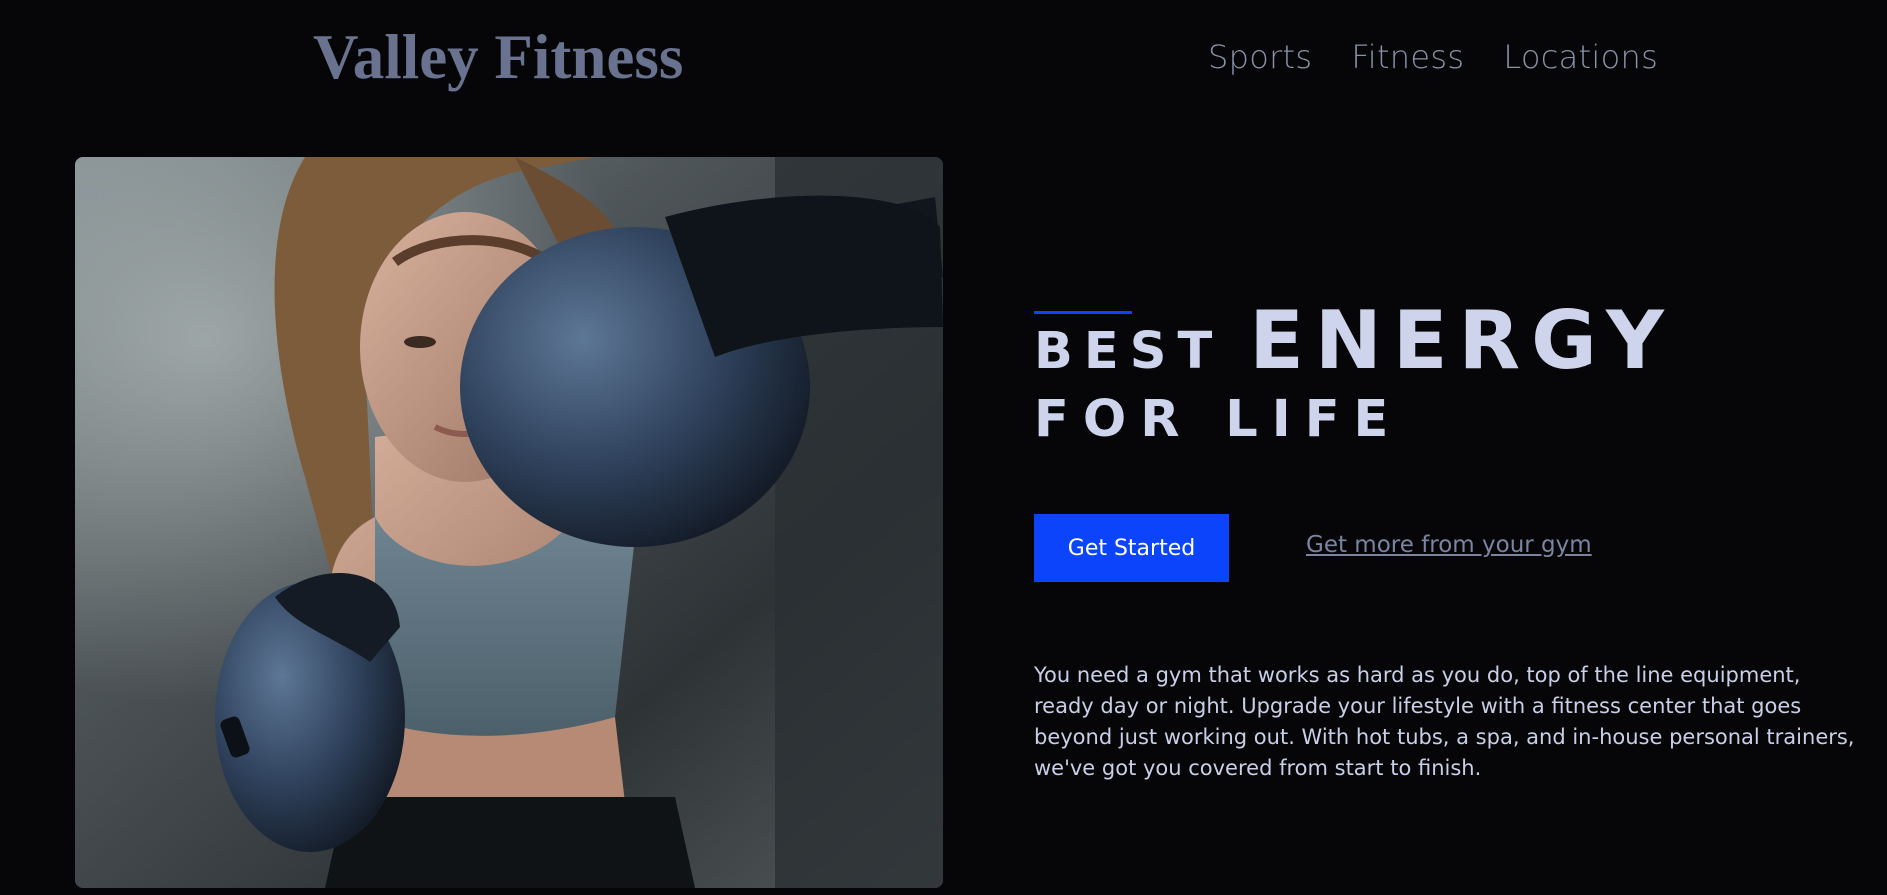 The image size is (1887, 895). What do you see at coordinates (1218, 419) in the screenshot?
I see `headline-for-life: FOR LIFE` at bounding box center [1218, 419].